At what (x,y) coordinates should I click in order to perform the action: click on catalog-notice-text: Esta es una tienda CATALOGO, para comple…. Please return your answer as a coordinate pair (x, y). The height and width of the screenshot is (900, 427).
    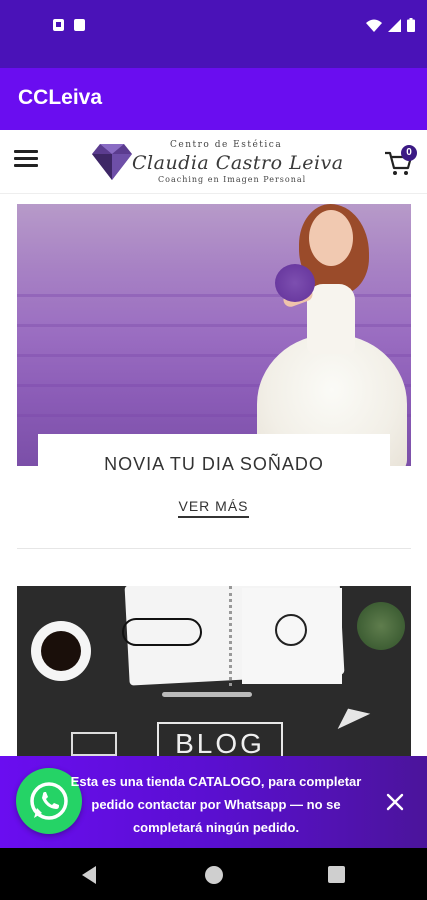
    Looking at the image, I should click on (216, 804).